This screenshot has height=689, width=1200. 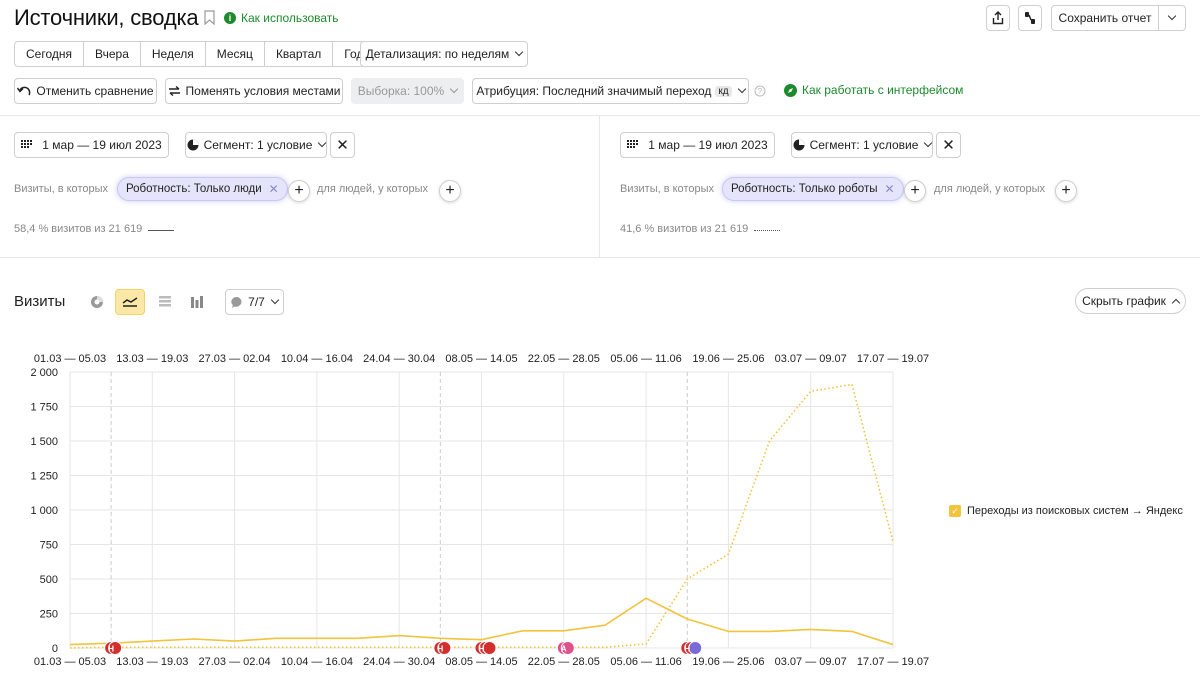 What do you see at coordinates (862, 145) in the screenshot?
I see `segment2-select: Сегмент: 1 условие` at bounding box center [862, 145].